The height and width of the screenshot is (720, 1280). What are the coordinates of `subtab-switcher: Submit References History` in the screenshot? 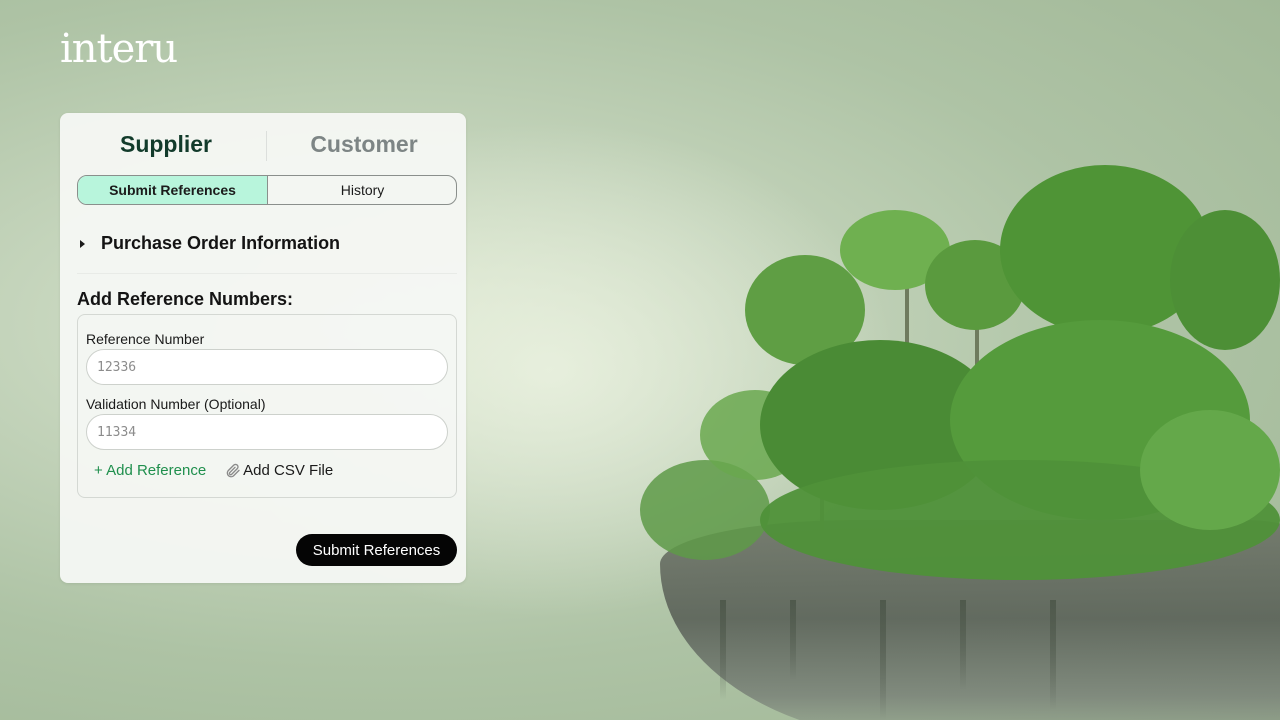 It's located at (267, 190).